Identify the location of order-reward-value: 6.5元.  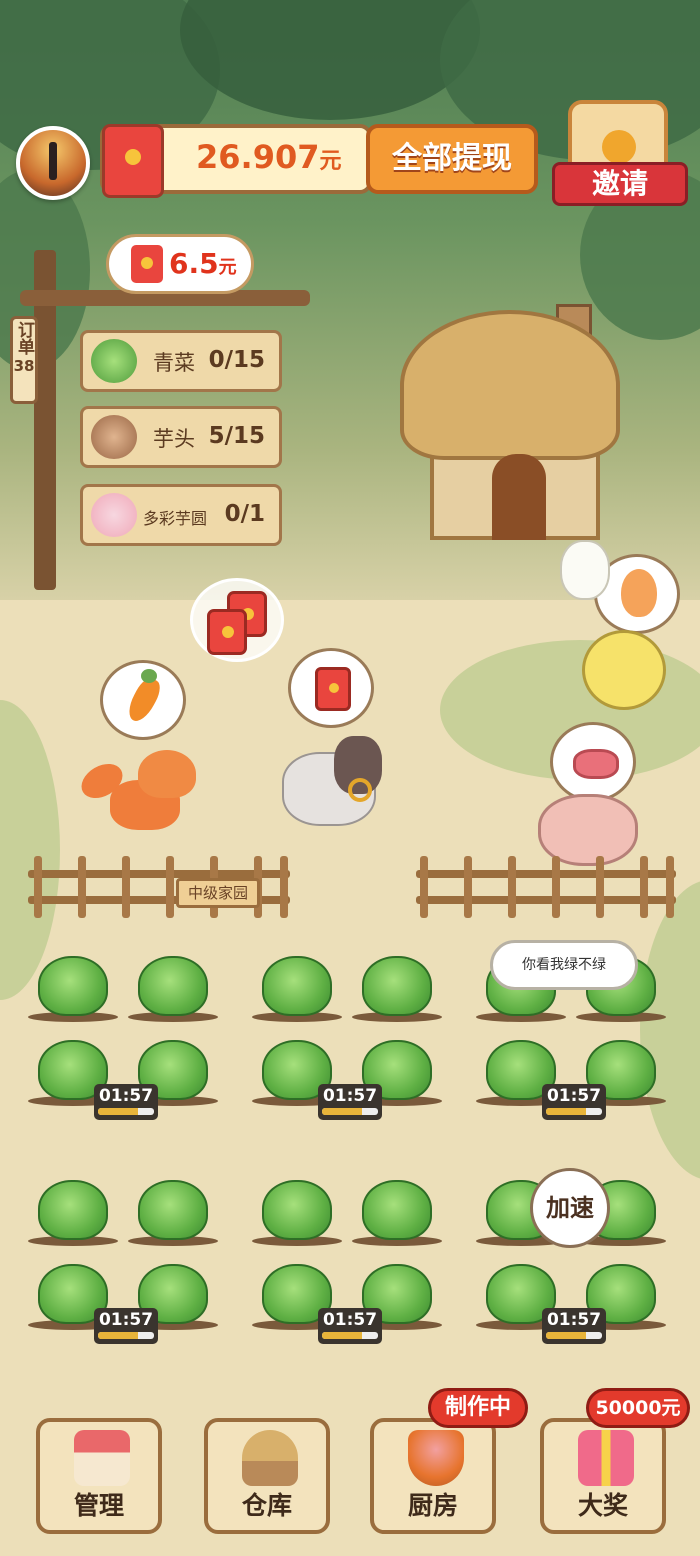
(203, 263).